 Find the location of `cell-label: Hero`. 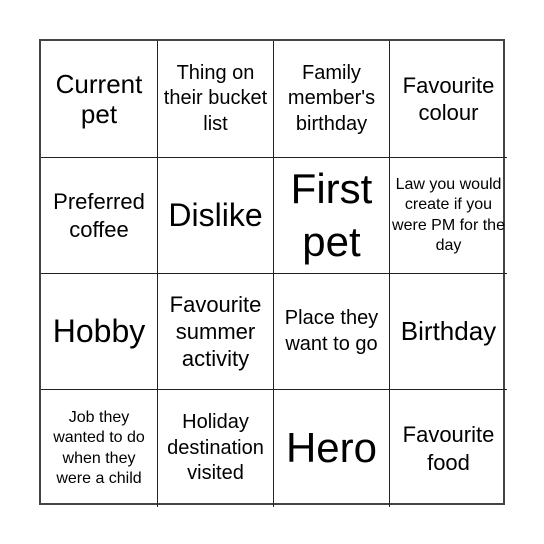

cell-label: Hero is located at coordinates (331, 448).